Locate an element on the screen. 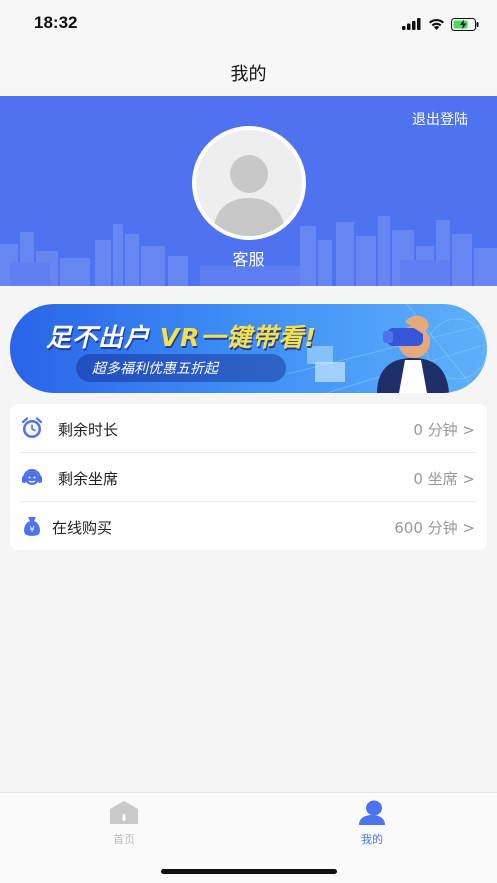 The width and height of the screenshot is (497, 883). username: 客服 is located at coordinates (248, 259).